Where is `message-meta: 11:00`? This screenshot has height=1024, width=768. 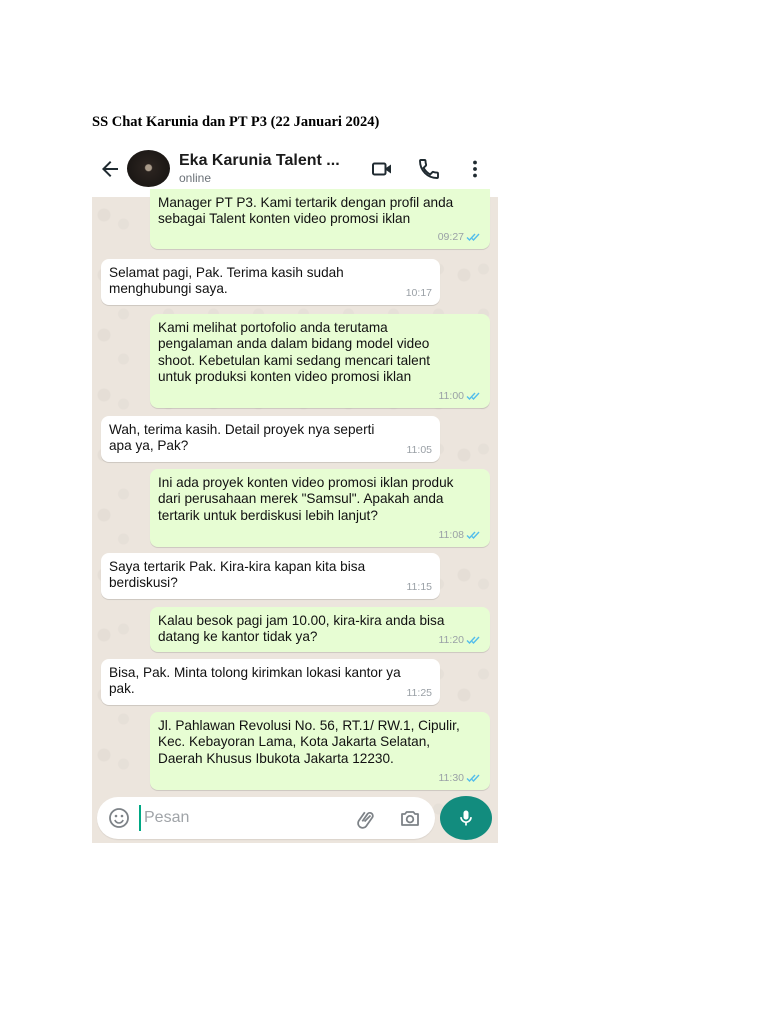
message-meta: 11:00 is located at coordinates (461, 396).